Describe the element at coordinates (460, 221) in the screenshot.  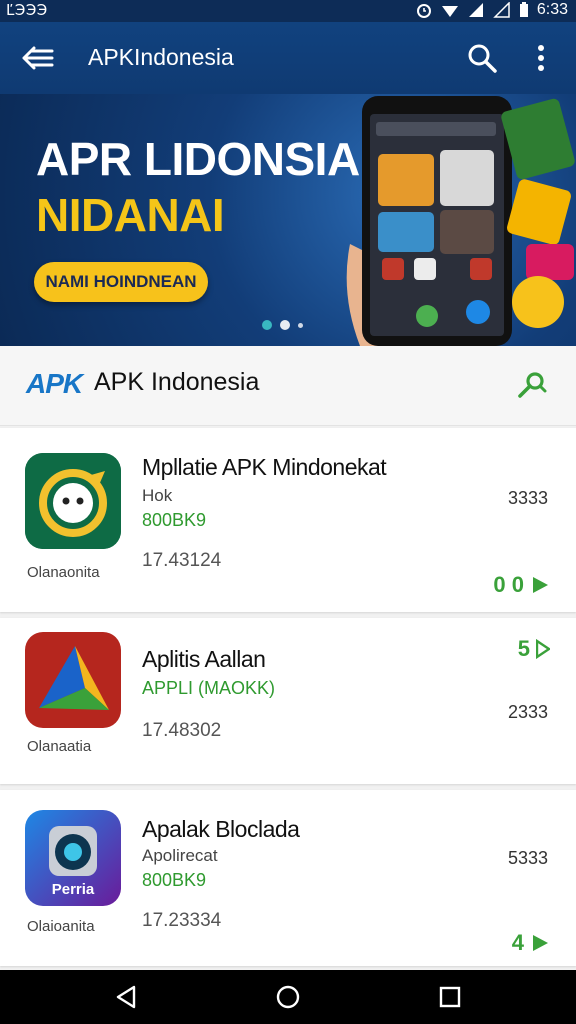
I see `phone-illustration` at that location.